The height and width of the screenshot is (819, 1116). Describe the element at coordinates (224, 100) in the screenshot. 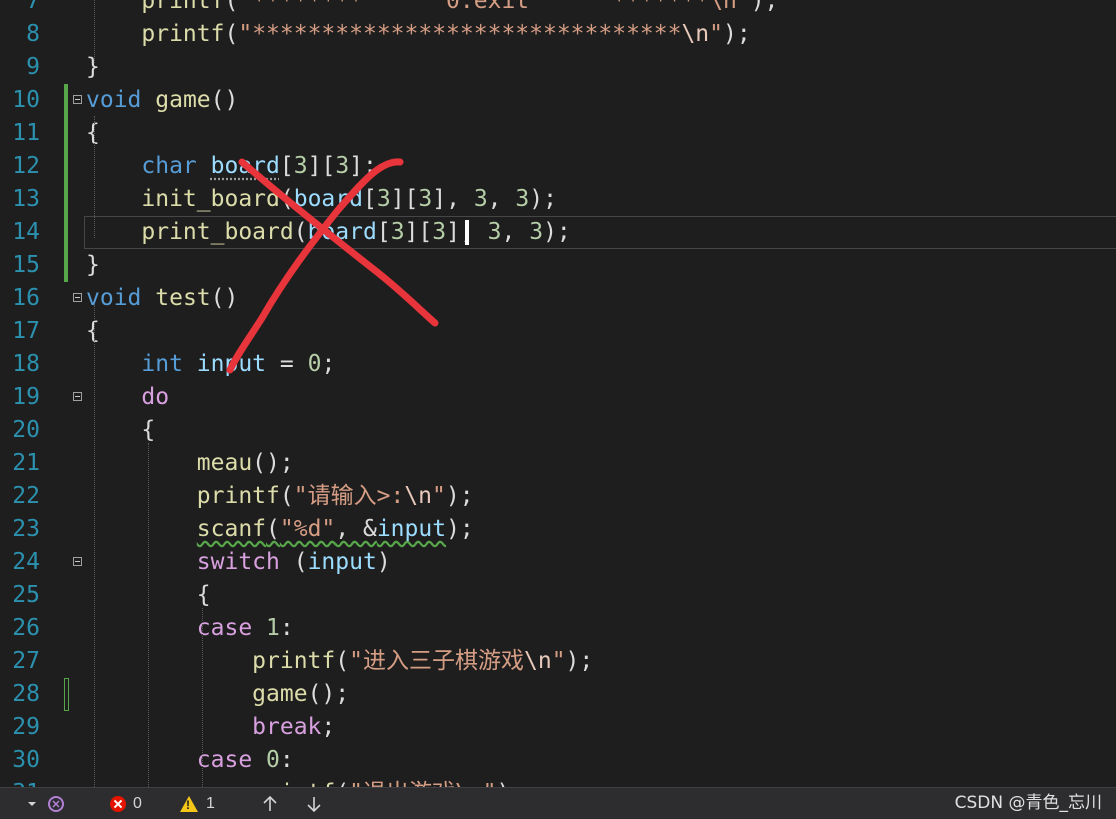

I see `code-token: ()` at that location.